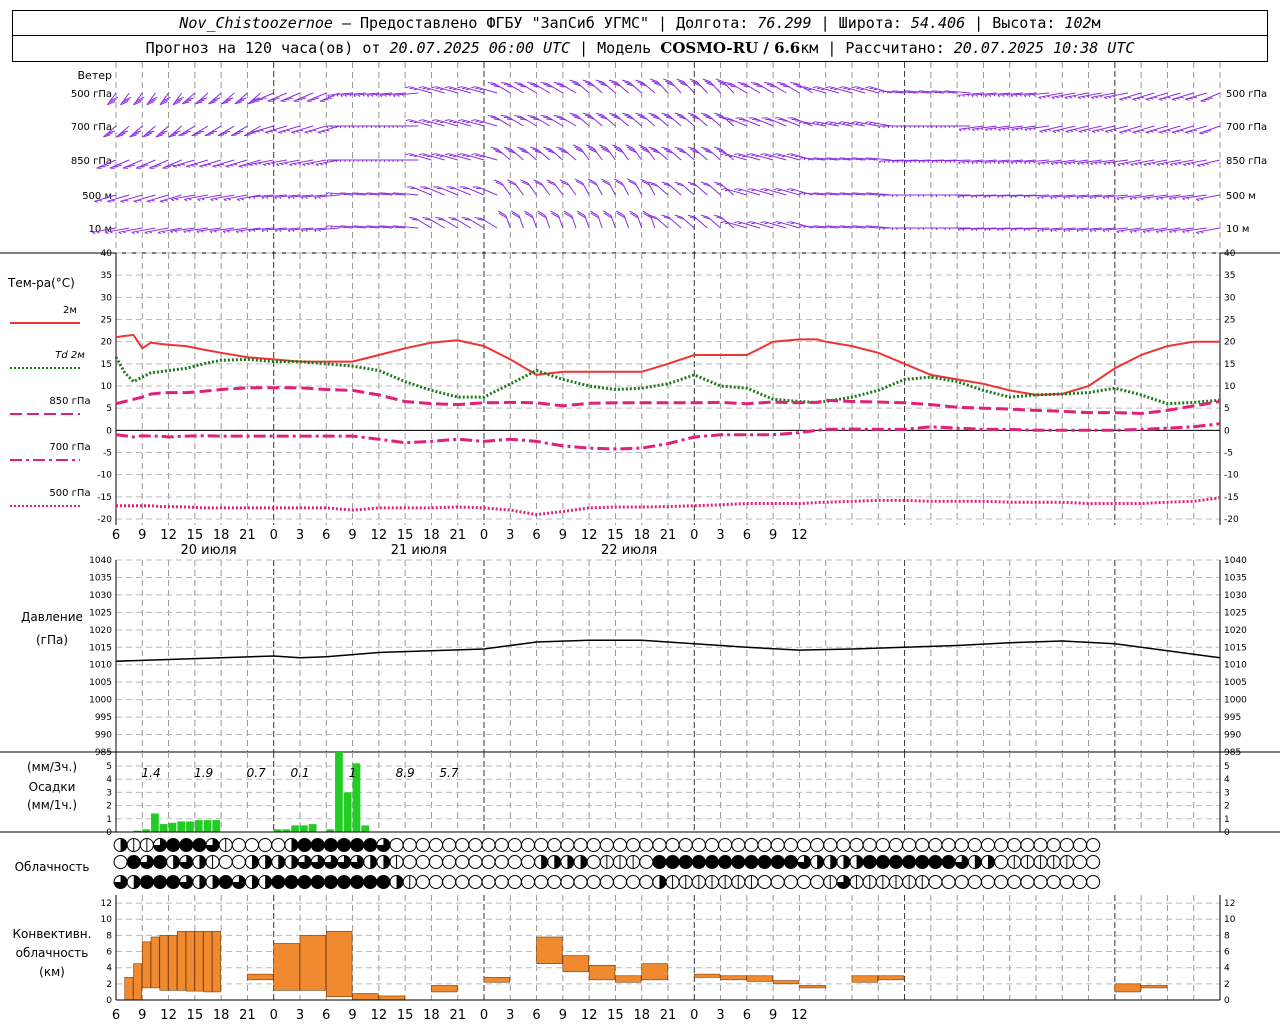  Describe the element at coordinates (1227, 780) in the screenshot. I see `precip-ytick-right: 4` at that location.